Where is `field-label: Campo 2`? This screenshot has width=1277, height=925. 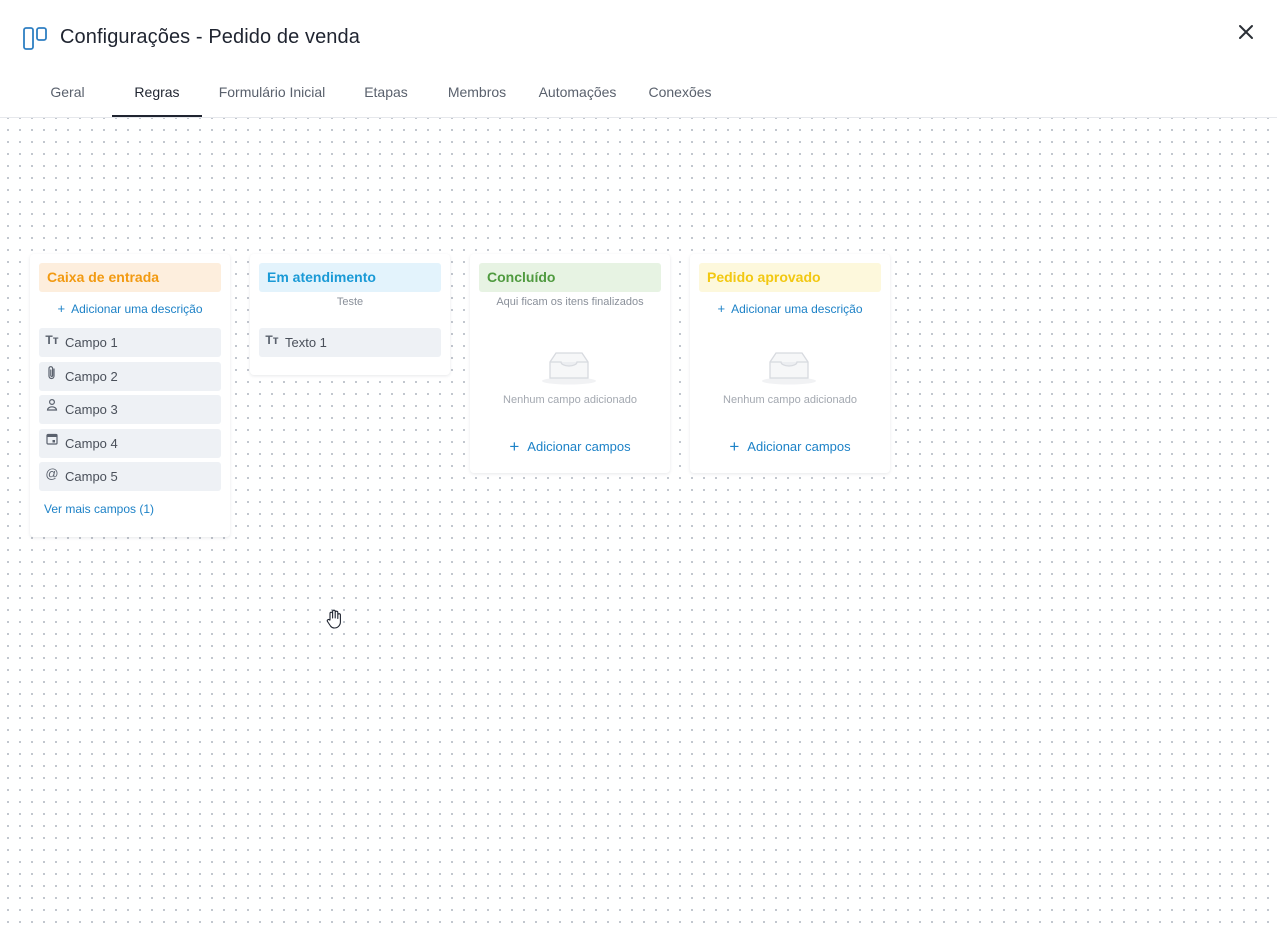 field-label: Campo 2 is located at coordinates (91, 376).